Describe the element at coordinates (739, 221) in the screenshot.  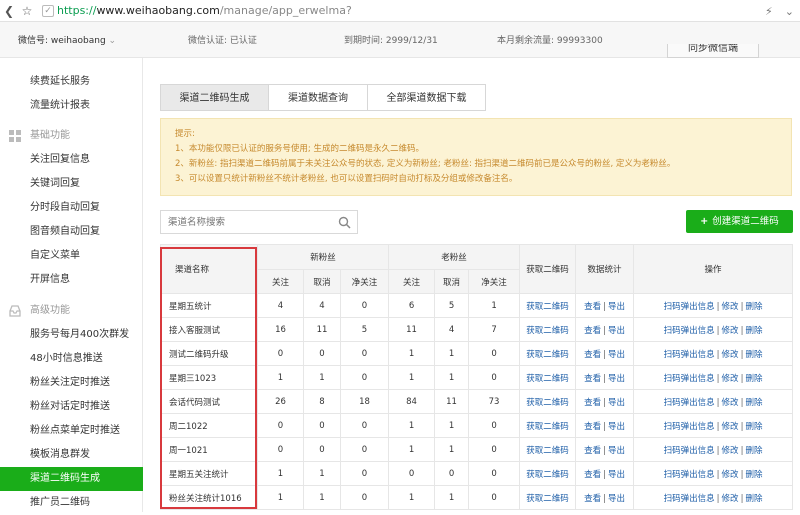
I see `create-channel-qrcode-button: + 创建渠道二维码` at that location.